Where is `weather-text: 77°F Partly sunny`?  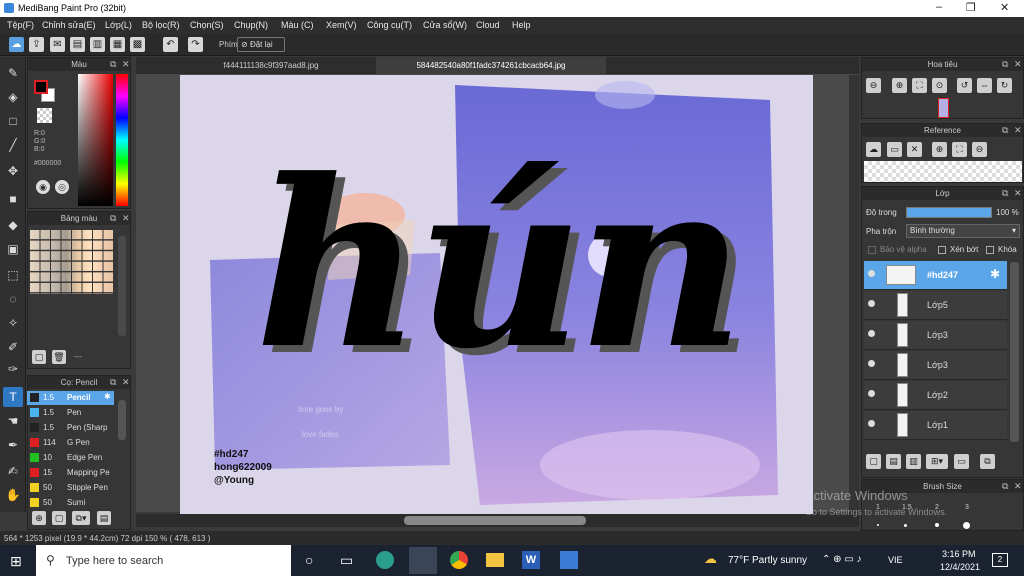 weather-text: 77°F Partly sunny is located at coordinates (767, 560).